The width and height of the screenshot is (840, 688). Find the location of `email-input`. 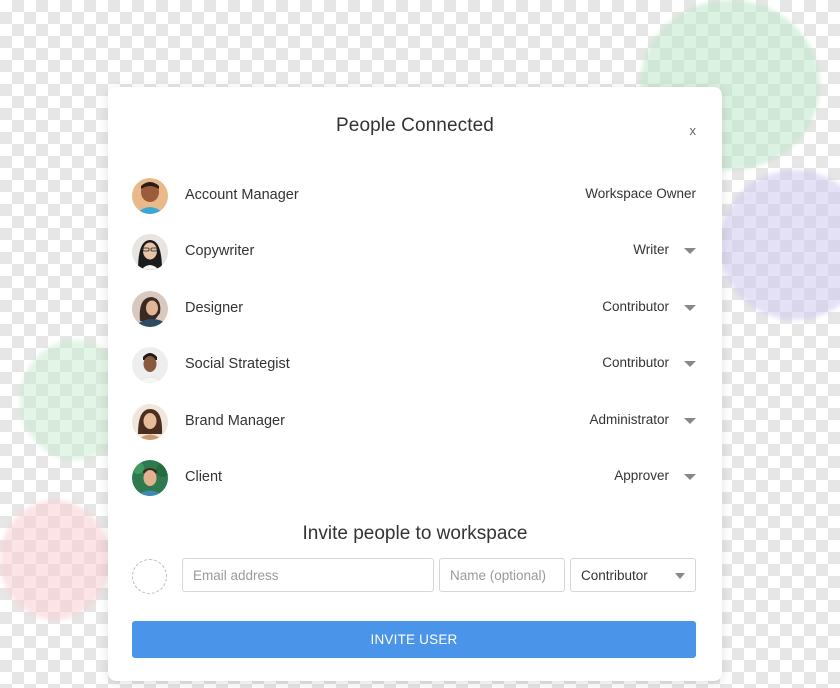

email-input is located at coordinates (308, 575).